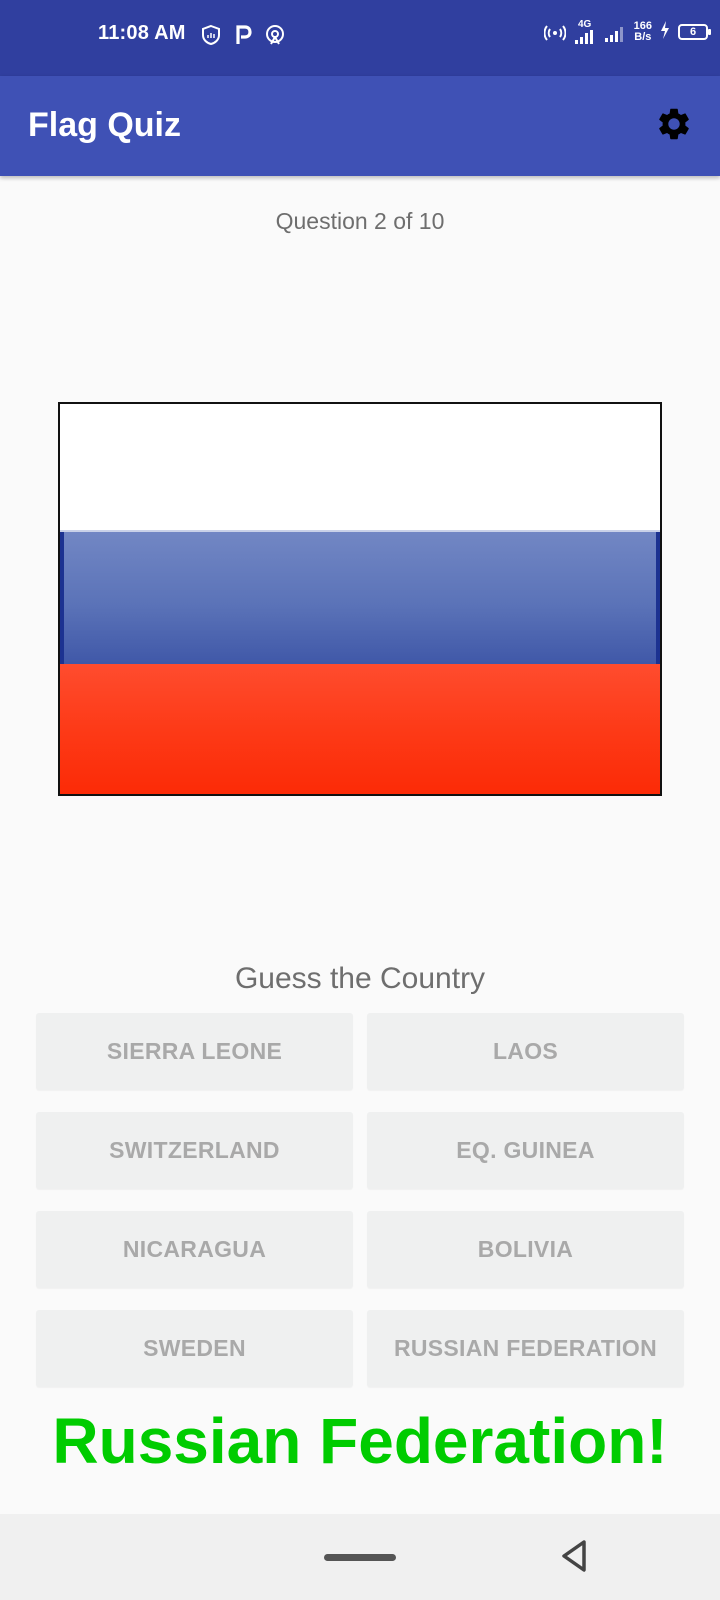  I want to click on flag-stripe-white, so click(360, 467).